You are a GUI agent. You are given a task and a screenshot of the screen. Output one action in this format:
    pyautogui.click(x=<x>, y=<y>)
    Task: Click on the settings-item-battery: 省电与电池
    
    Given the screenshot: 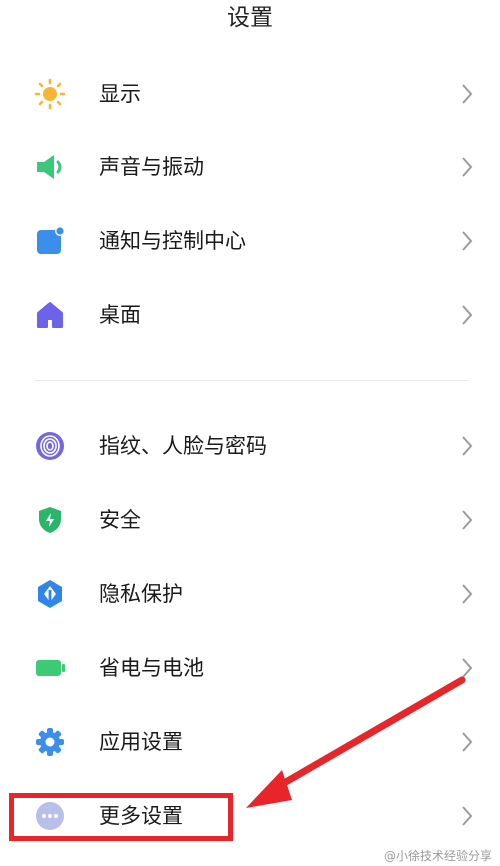 What is the action you would take?
    pyautogui.click(x=250, y=668)
    